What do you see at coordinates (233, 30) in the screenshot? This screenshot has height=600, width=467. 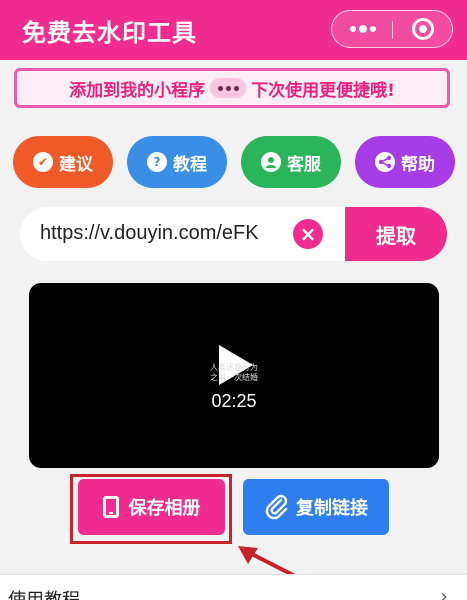 I see `header-bar: 免费去水印工具` at bounding box center [233, 30].